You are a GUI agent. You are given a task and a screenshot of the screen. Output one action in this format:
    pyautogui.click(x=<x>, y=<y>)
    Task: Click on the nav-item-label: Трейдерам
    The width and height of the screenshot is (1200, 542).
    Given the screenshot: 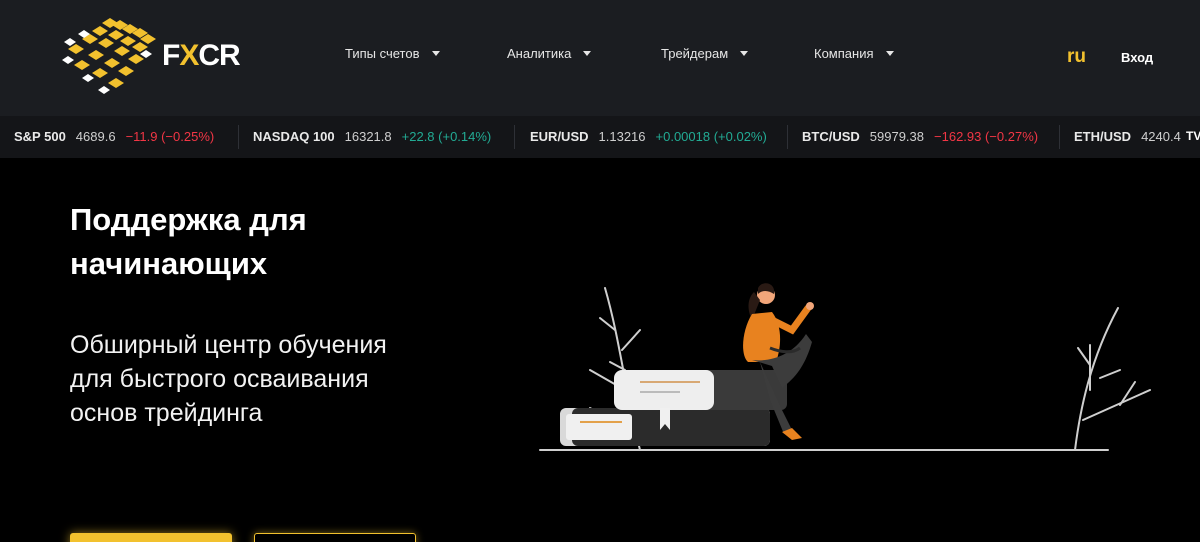 What is the action you would take?
    pyautogui.click(x=695, y=53)
    